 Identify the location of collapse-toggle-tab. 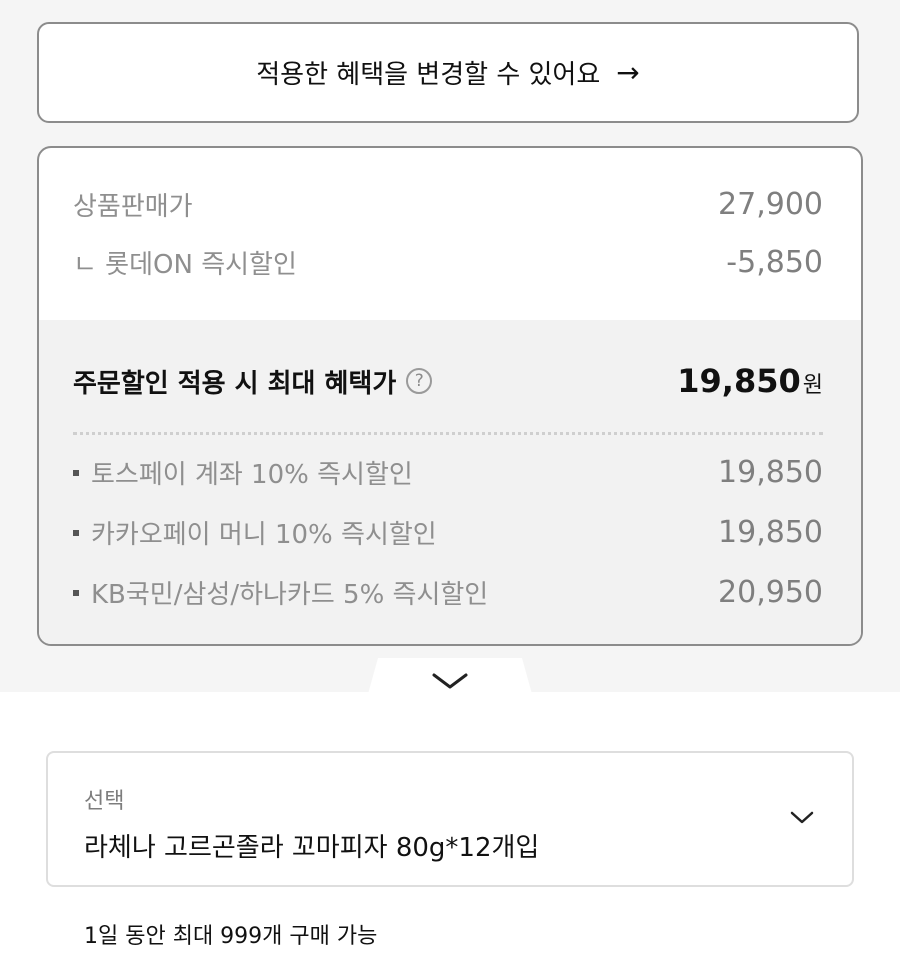
(450, 676).